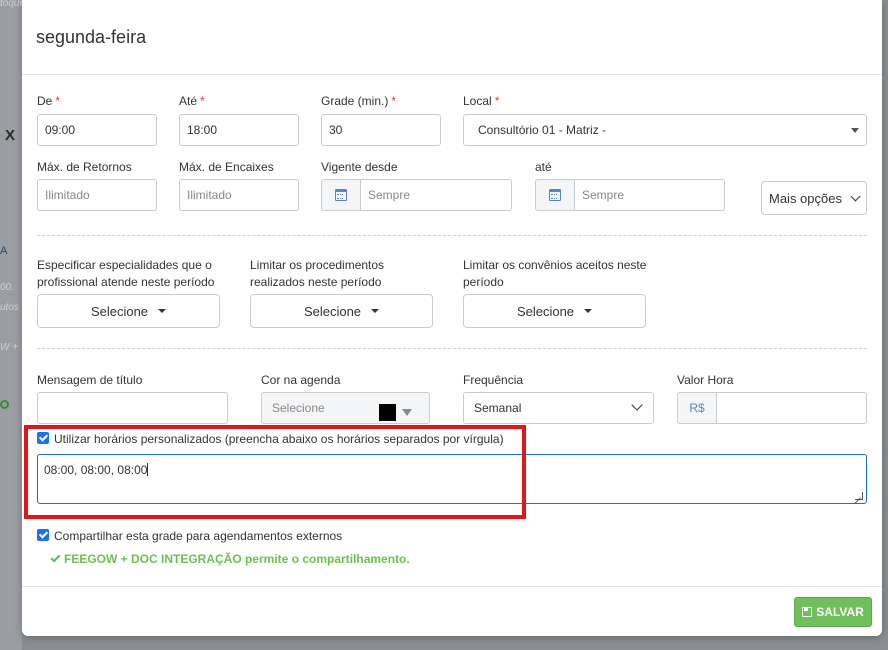  I want to click on background-snippet: 00., so click(7, 287).